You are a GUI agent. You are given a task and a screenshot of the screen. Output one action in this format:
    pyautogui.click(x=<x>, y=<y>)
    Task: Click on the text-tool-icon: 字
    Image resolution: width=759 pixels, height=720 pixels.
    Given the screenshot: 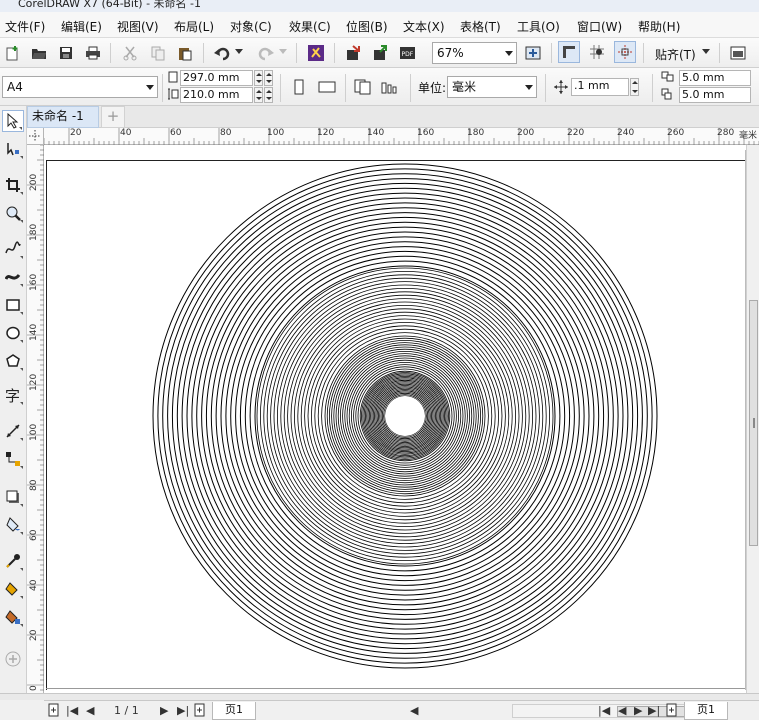 What is the action you would take?
    pyautogui.click(x=13, y=395)
    